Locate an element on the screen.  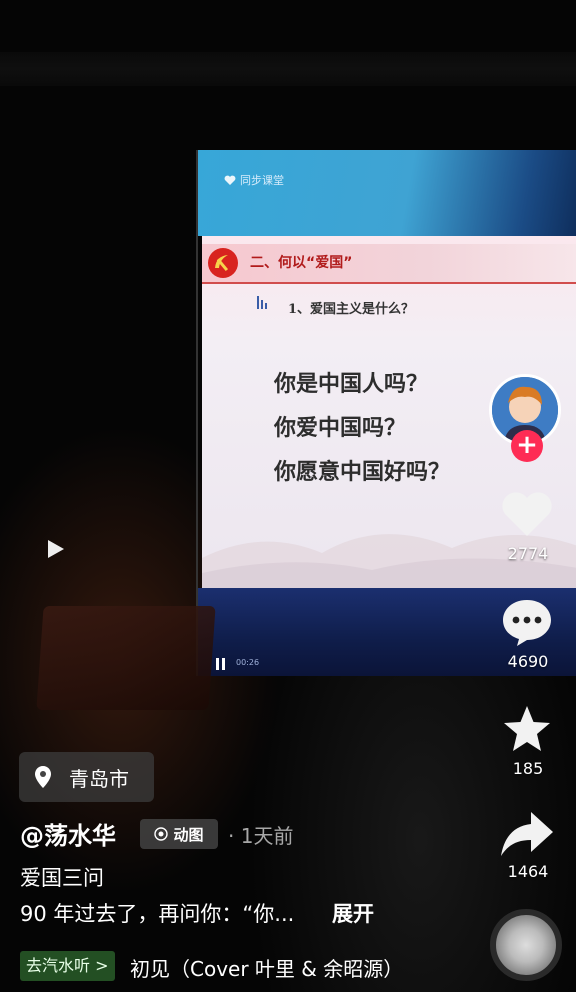
slide-title: 二、何以“爱国” is located at coordinates (301, 263).